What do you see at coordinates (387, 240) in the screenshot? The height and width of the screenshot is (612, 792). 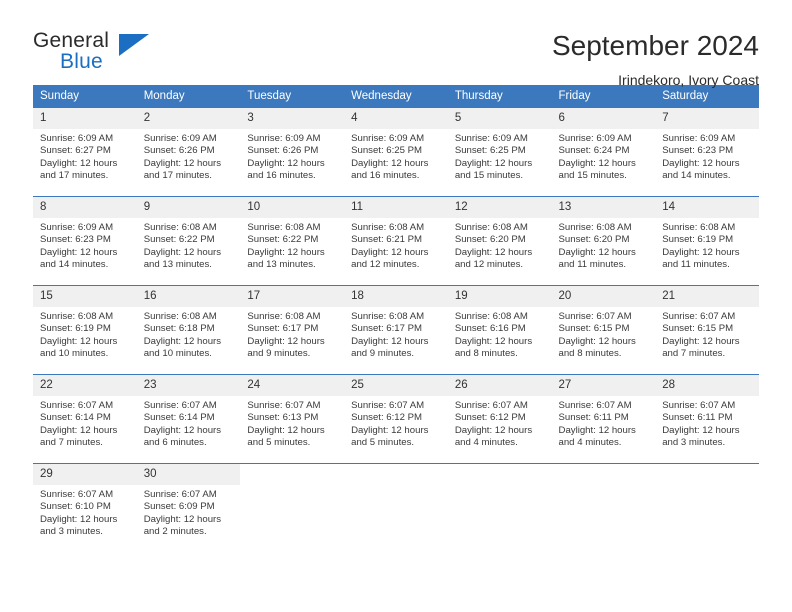 I see `day-sunset-text: Sunset: 6:21 PM` at bounding box center [387, 240].